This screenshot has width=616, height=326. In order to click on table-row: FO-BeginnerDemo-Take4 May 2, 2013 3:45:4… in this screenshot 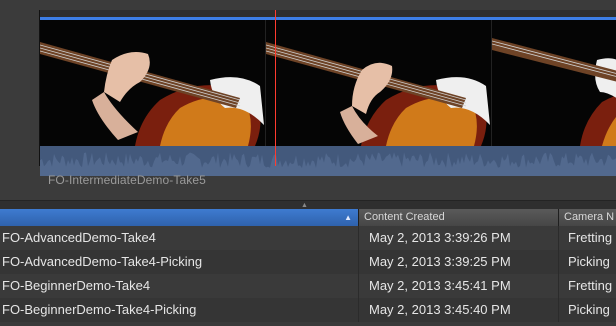, I will do `click(308, 286)`.